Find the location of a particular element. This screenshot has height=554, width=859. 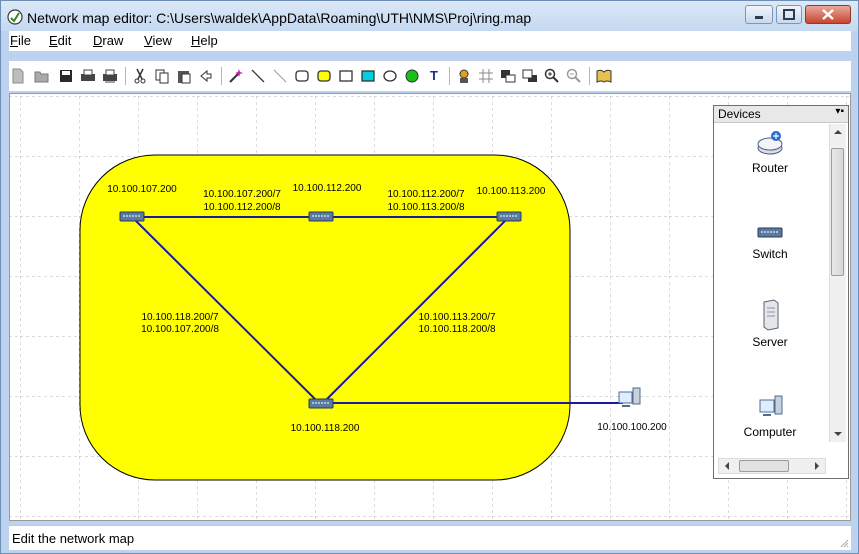

line-tool-button is located at coordinates (258, 76).